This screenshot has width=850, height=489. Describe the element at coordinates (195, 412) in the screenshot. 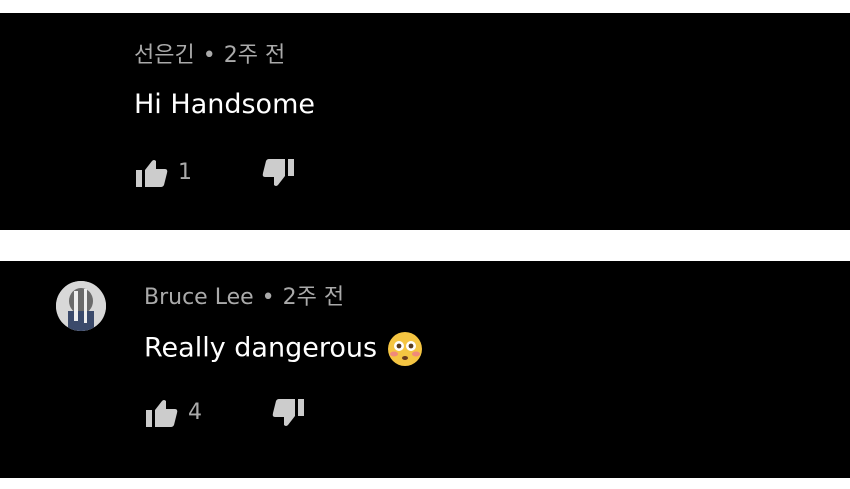

I see `like-count: 4` at that location.